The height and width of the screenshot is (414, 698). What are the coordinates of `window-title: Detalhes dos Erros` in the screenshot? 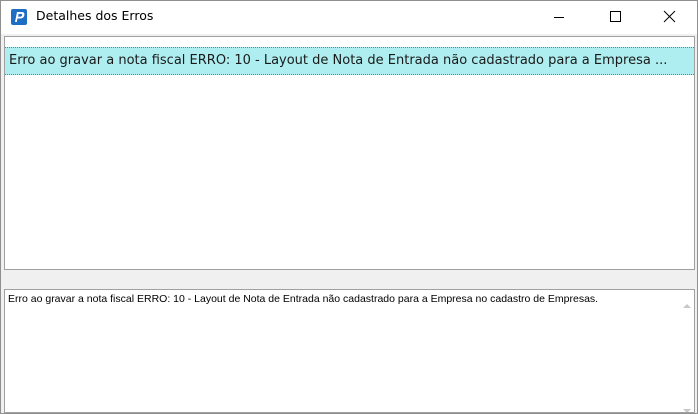 It's located at (95, 15).